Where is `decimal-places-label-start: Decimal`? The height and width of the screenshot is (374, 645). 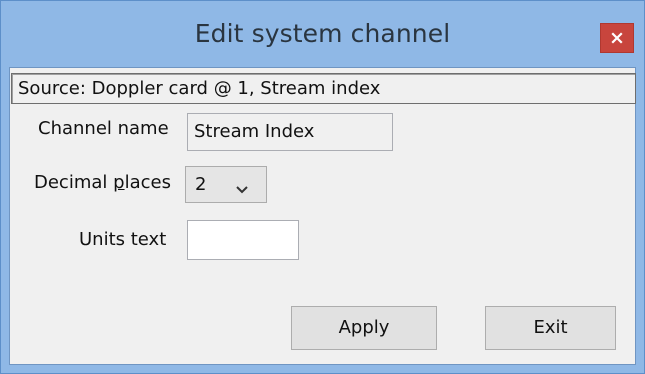 decimal-places-label-start: Decimal is located at coordinates (74, 182).